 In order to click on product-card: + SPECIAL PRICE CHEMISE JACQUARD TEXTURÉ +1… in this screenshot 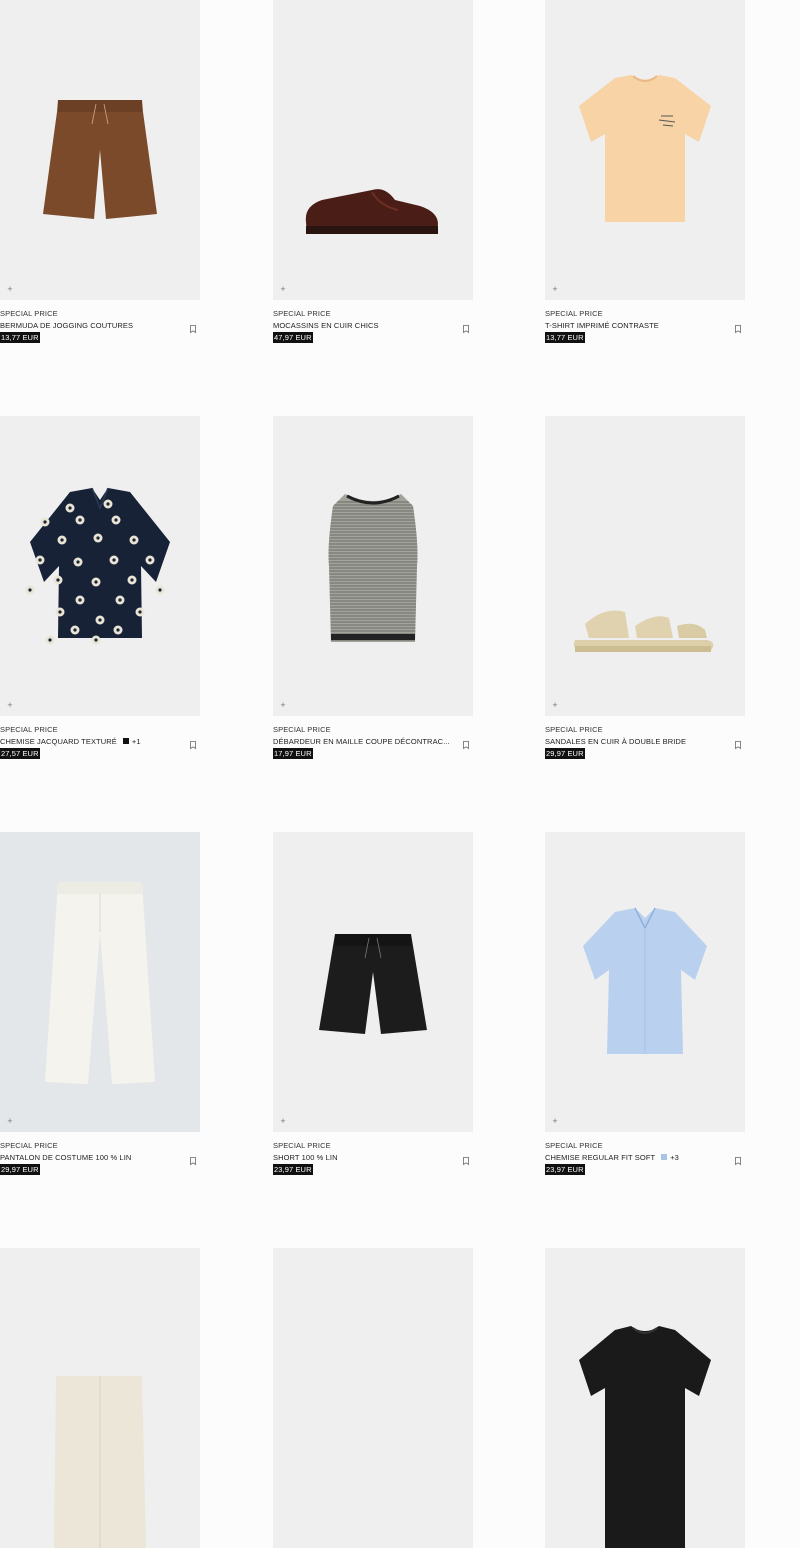, I will do `click(100, 589)`.